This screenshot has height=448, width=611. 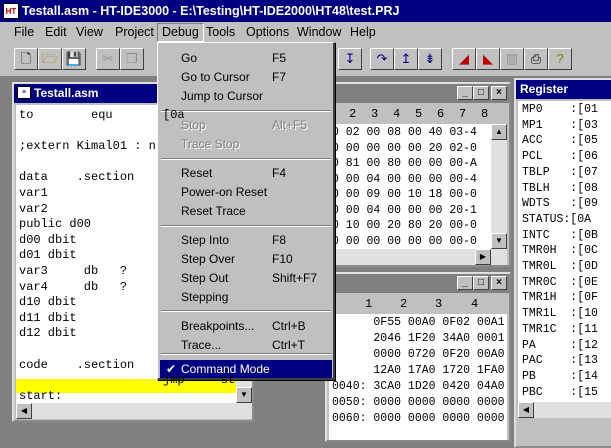 I want to click on register-row: MP1 :[03, so click(x=560, y=125).